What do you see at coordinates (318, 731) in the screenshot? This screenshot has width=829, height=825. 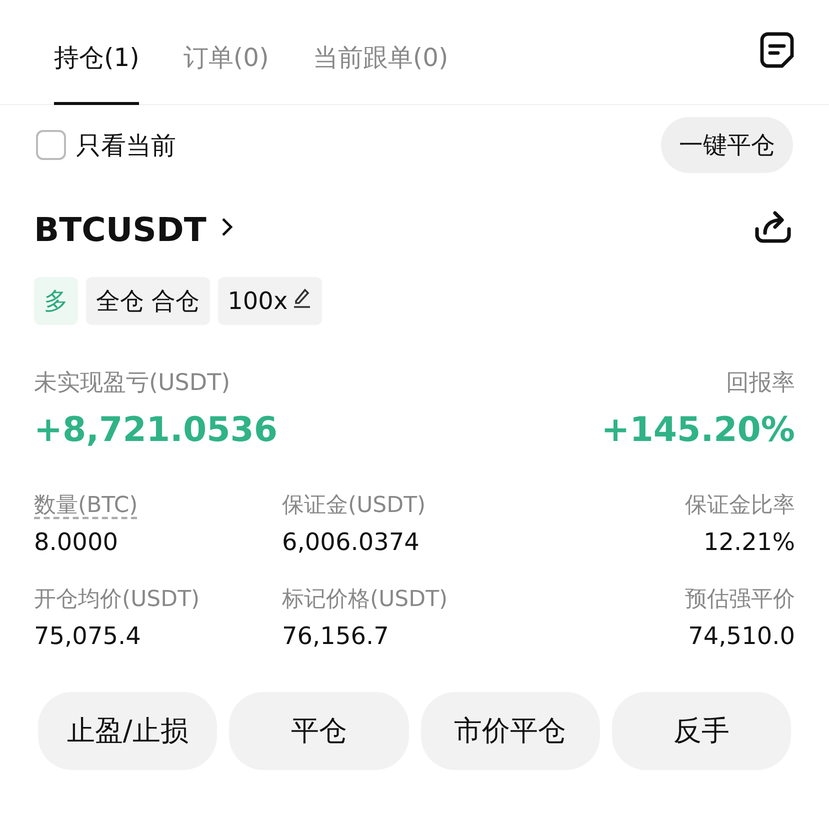 I see `action-button: 平仓` at bounding box center [318, 731].